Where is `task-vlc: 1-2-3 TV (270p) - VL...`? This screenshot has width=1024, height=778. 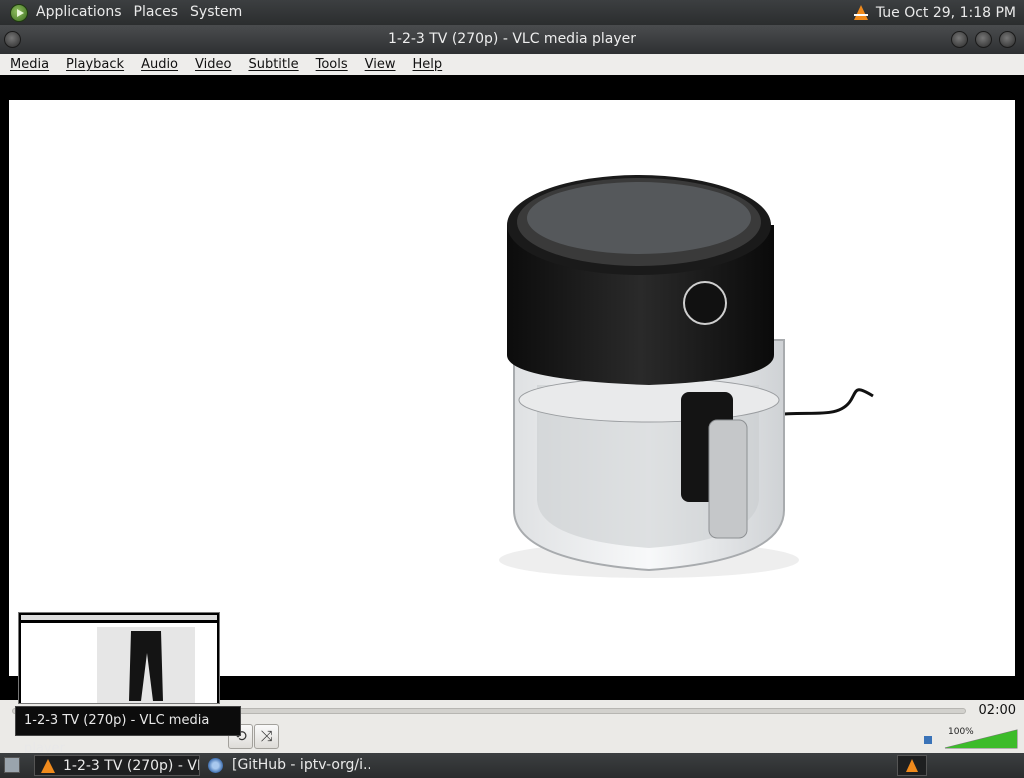 task-vlc: 1-2-3 TV (270p) - VL... is located at coordinates (117, 765).